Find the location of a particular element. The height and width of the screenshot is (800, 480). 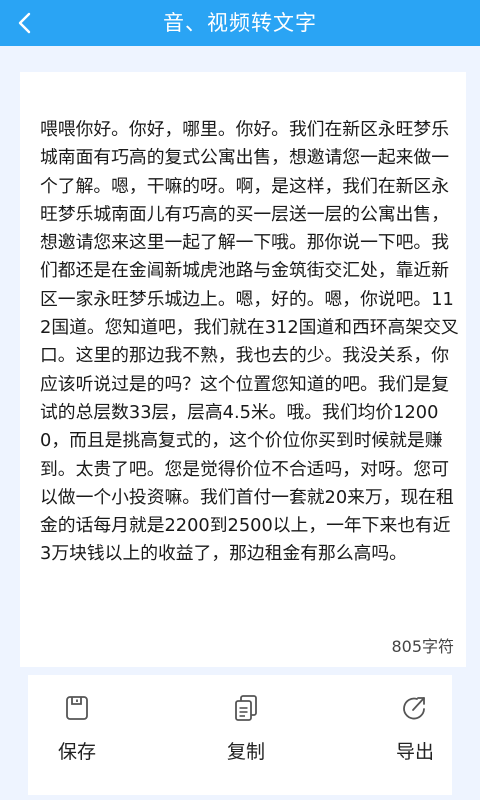

save-label: 保存 is located at coordinates (76, 752).